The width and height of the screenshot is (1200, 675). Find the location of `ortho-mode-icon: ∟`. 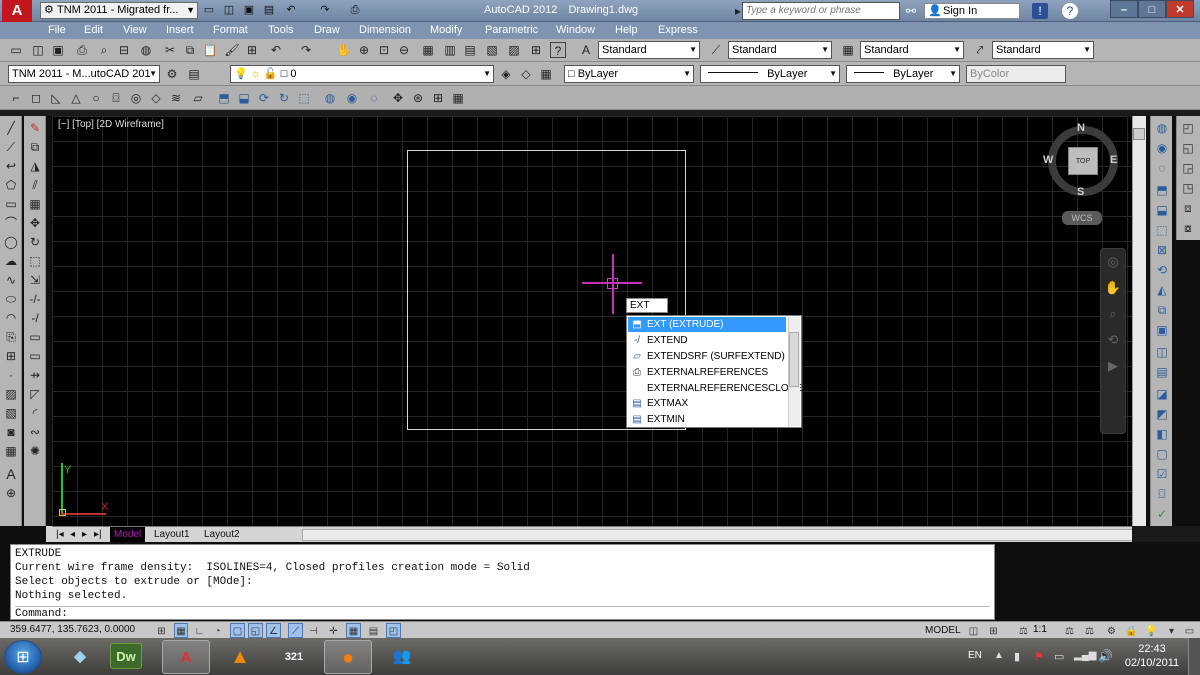

ortho-mode-icon: ∟ is located at coordinates (199, 630).